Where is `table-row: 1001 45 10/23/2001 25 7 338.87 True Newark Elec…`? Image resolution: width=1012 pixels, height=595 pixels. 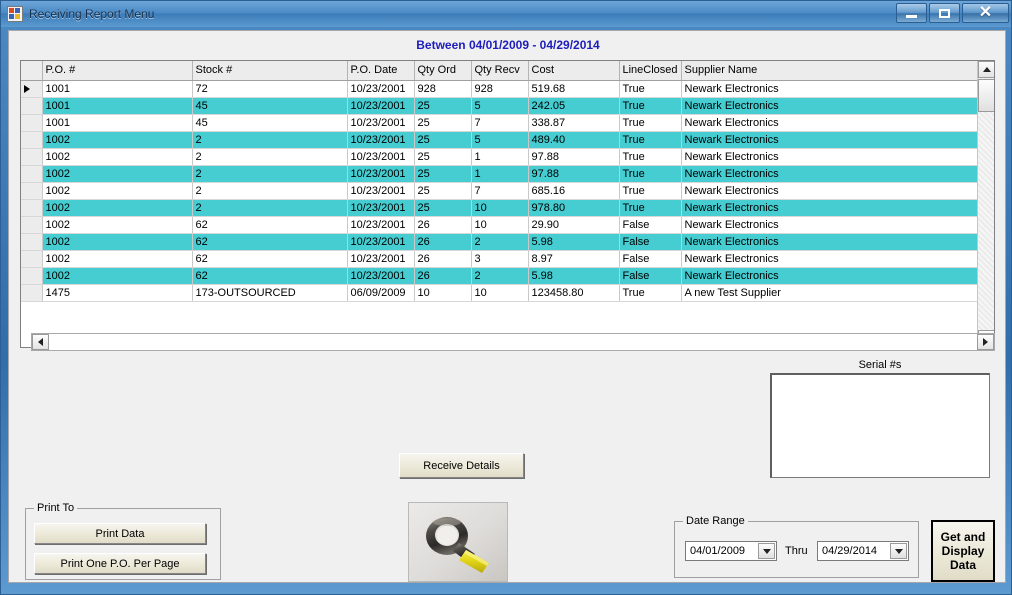 table-row: 1001 45 10/23/2001 25 7 338.87 True Newark Elec… is located at coordinates (499, 123).